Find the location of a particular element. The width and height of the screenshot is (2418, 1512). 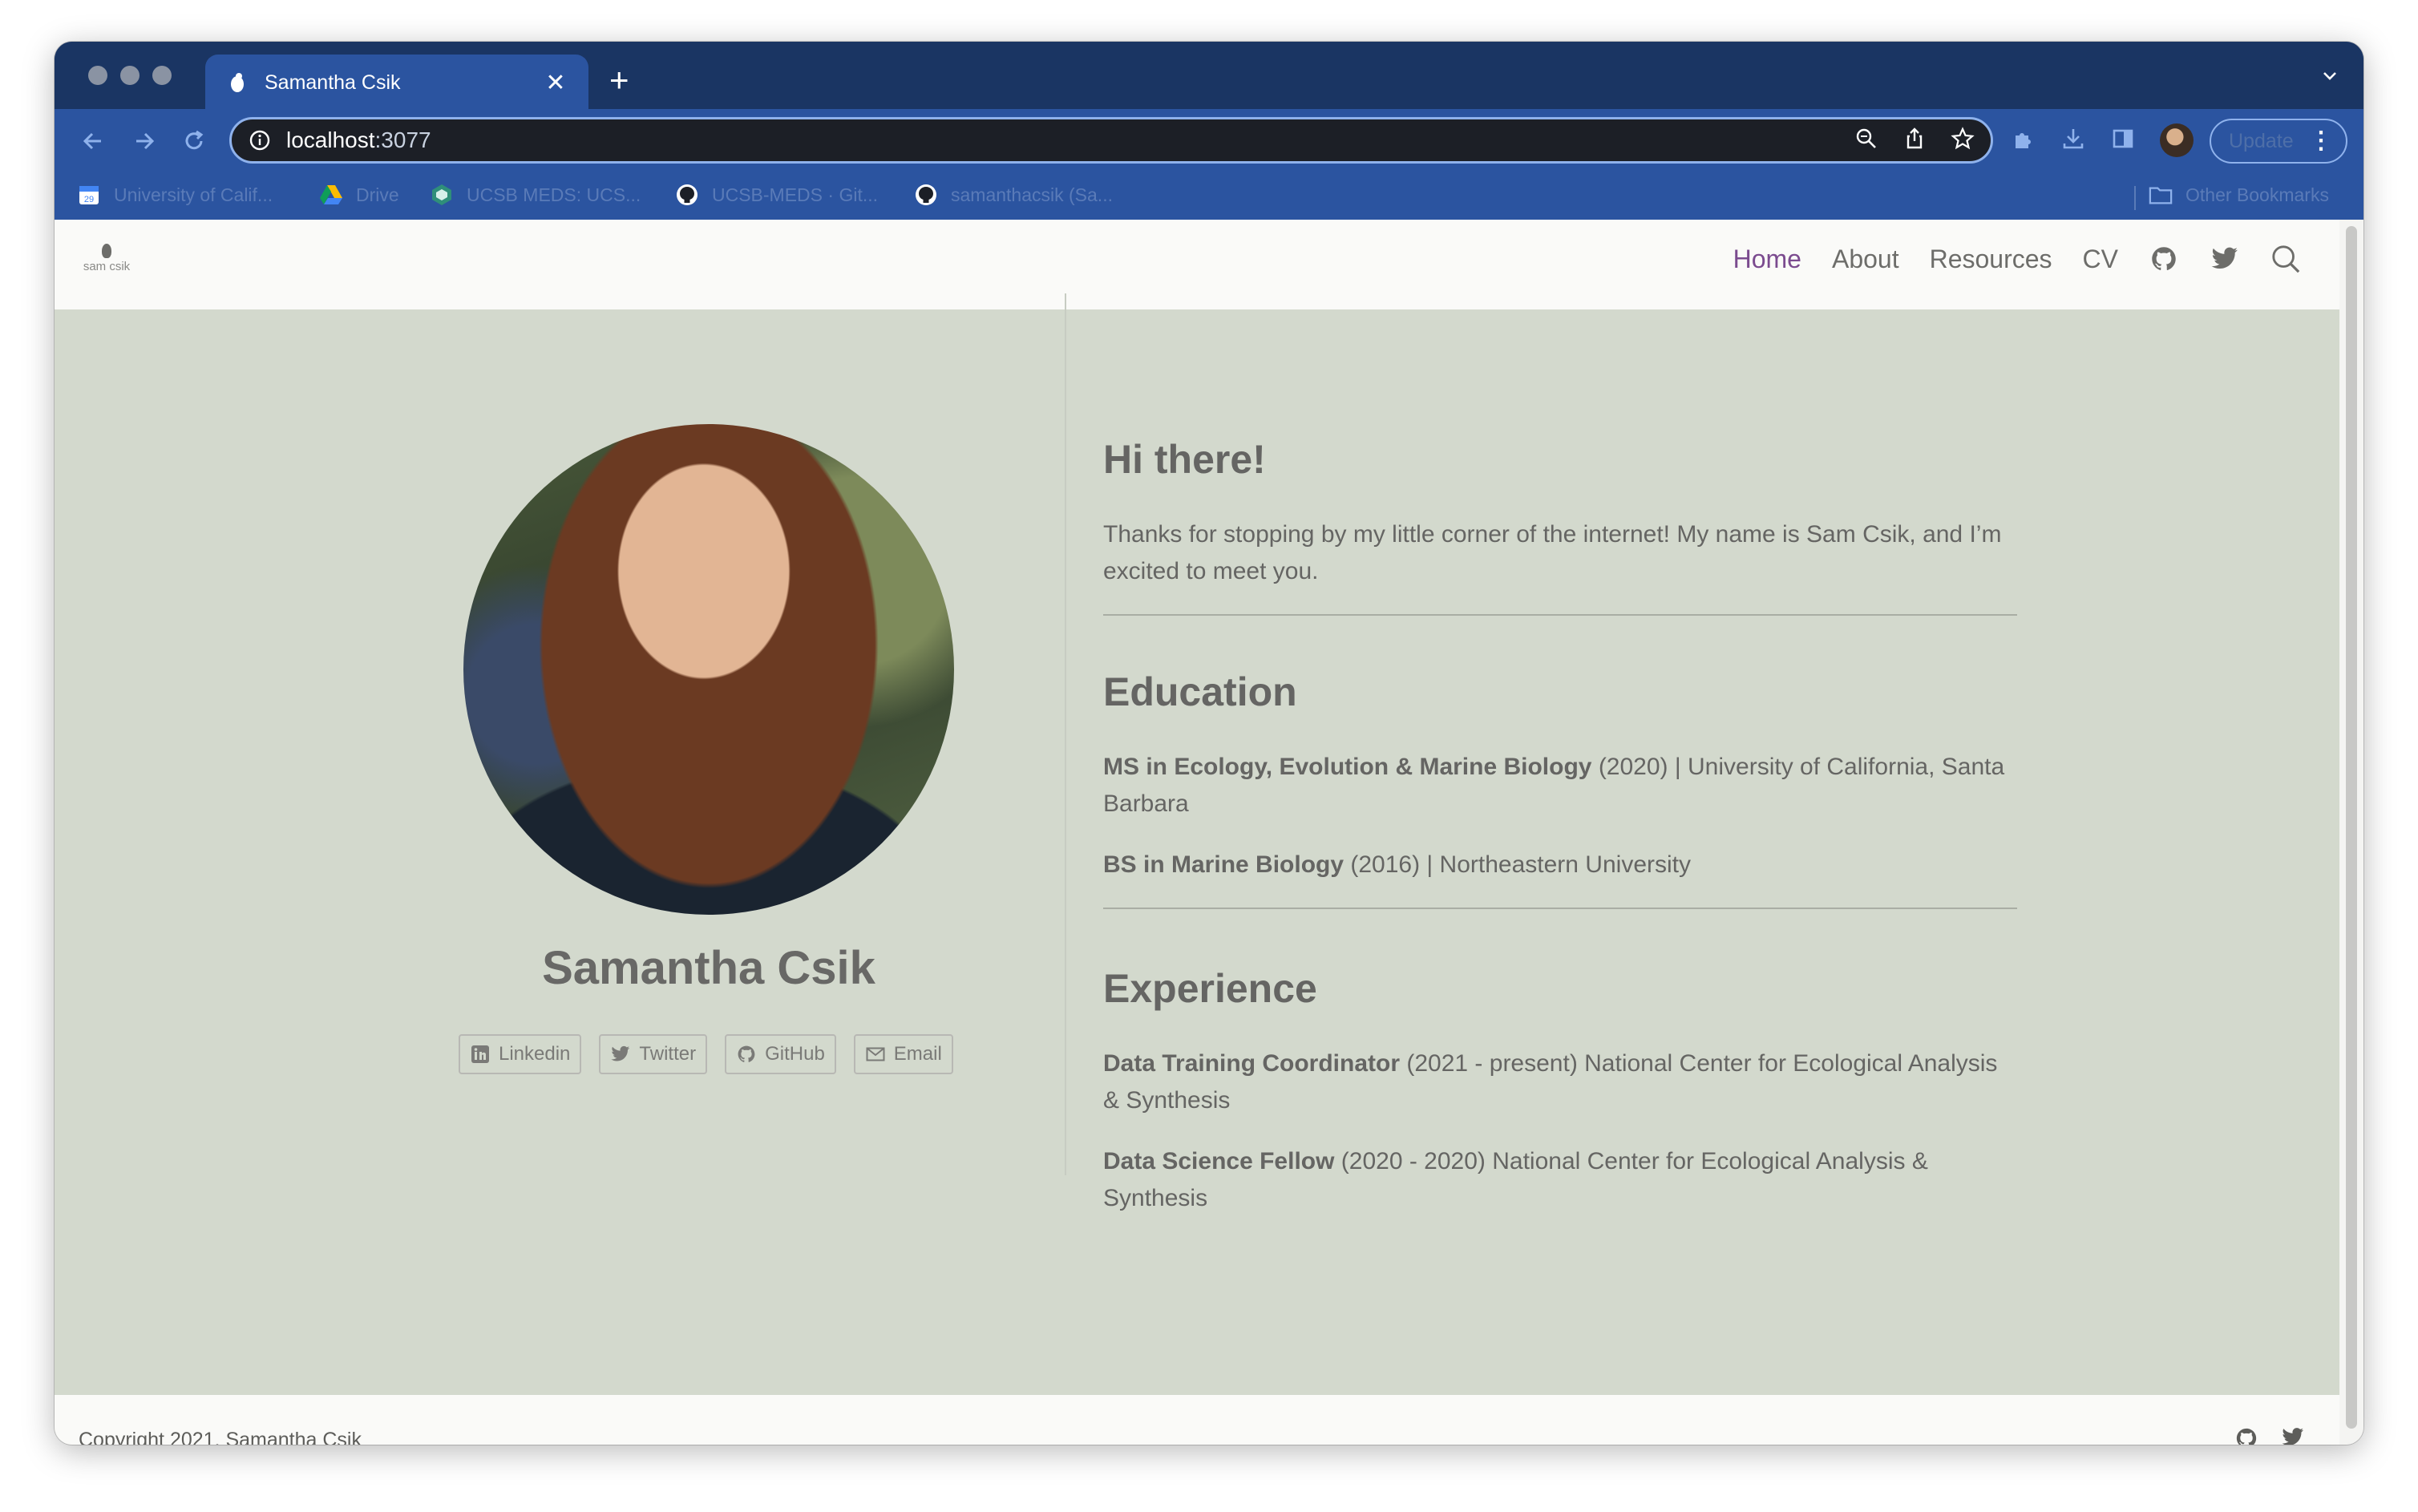

minimize-window-button is located at coordinates (130, 75).